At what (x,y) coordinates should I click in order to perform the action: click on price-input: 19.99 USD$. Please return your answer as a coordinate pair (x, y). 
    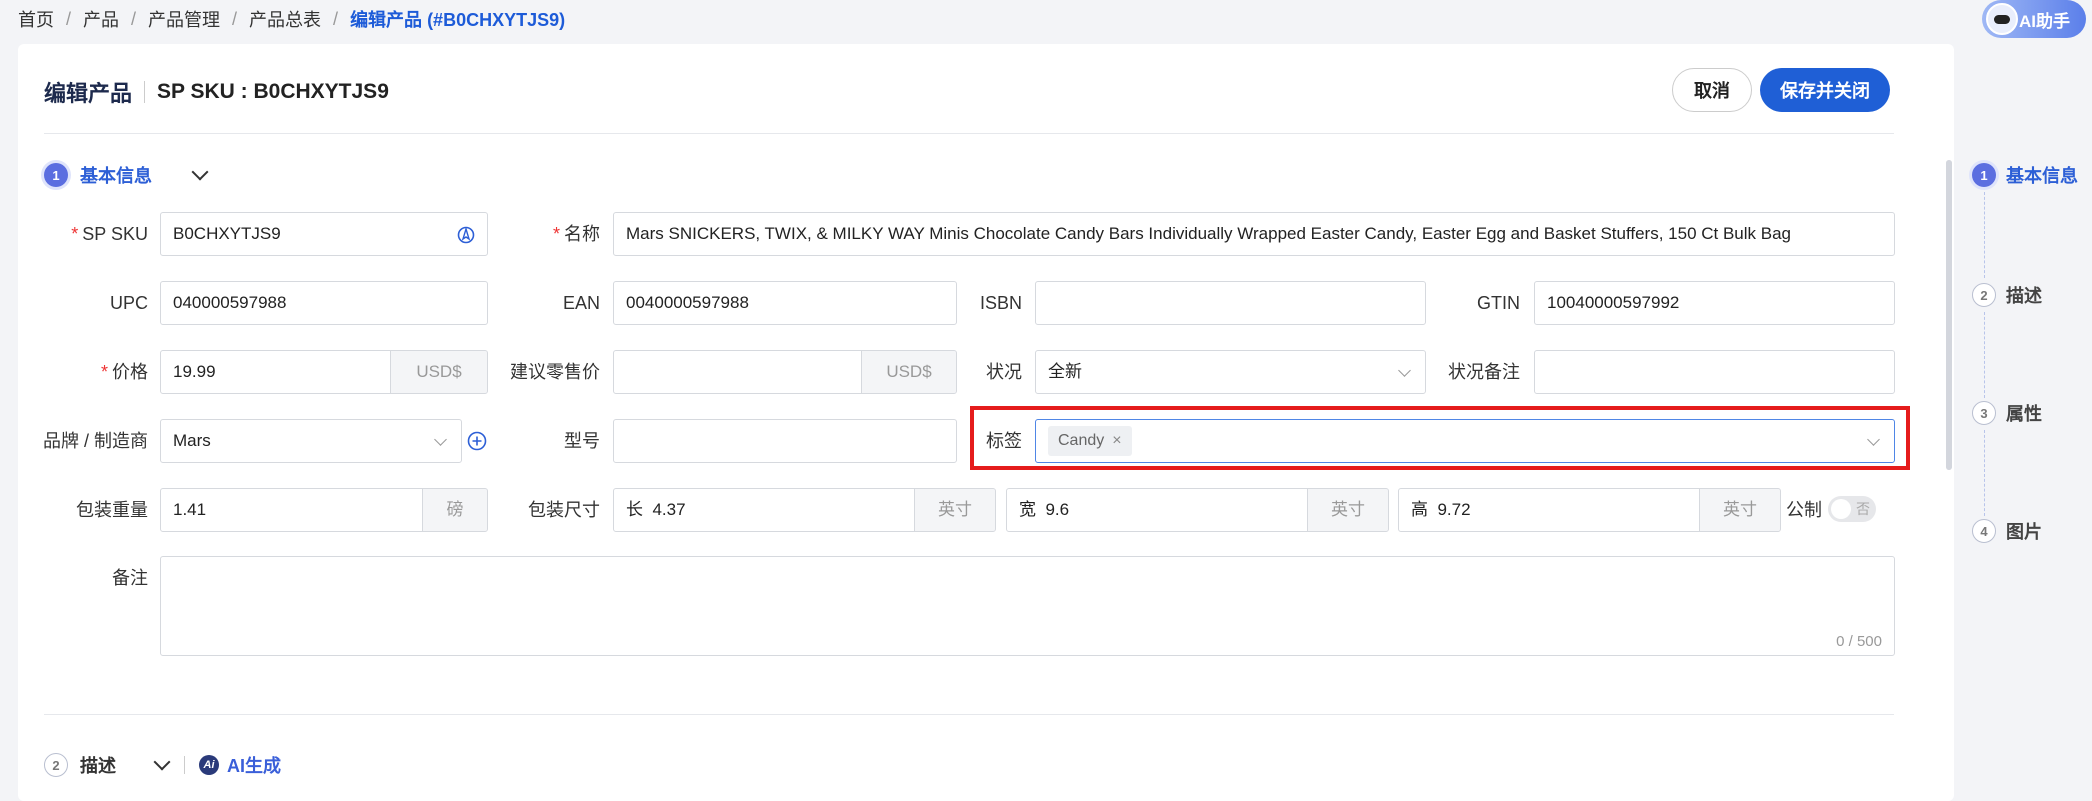
    Looking at the image, I should click on (324, 372).